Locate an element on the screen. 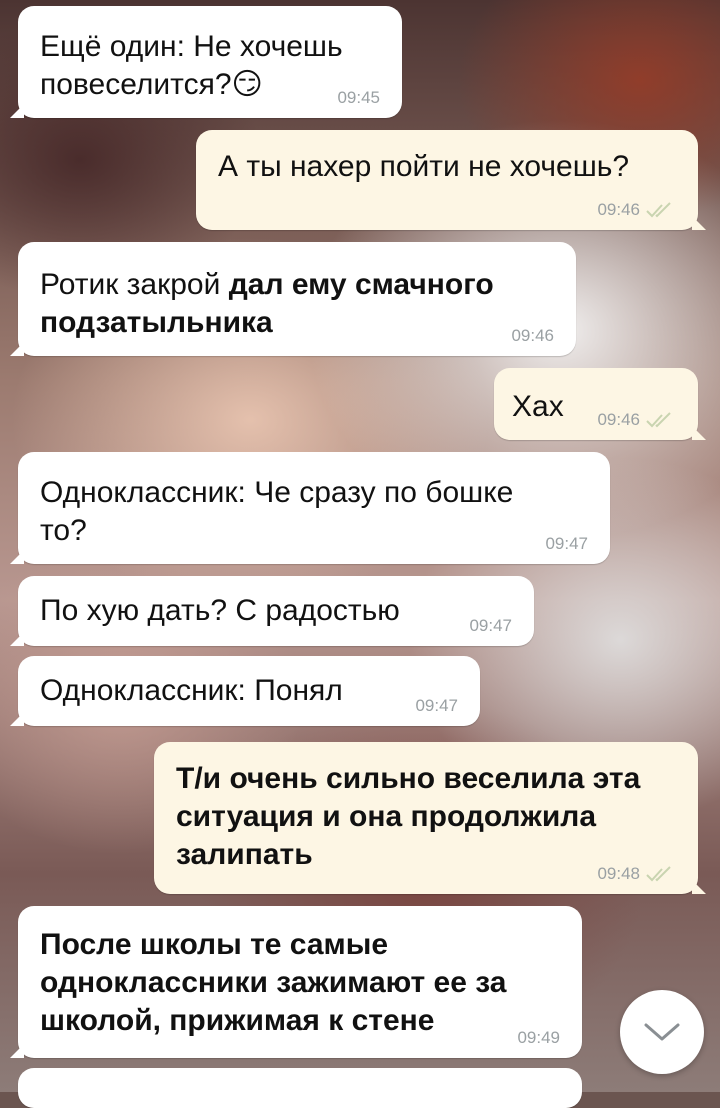  message-bubble-incoming: По хую дать? С радостью 09:47 is located at coordinates (272, 611).